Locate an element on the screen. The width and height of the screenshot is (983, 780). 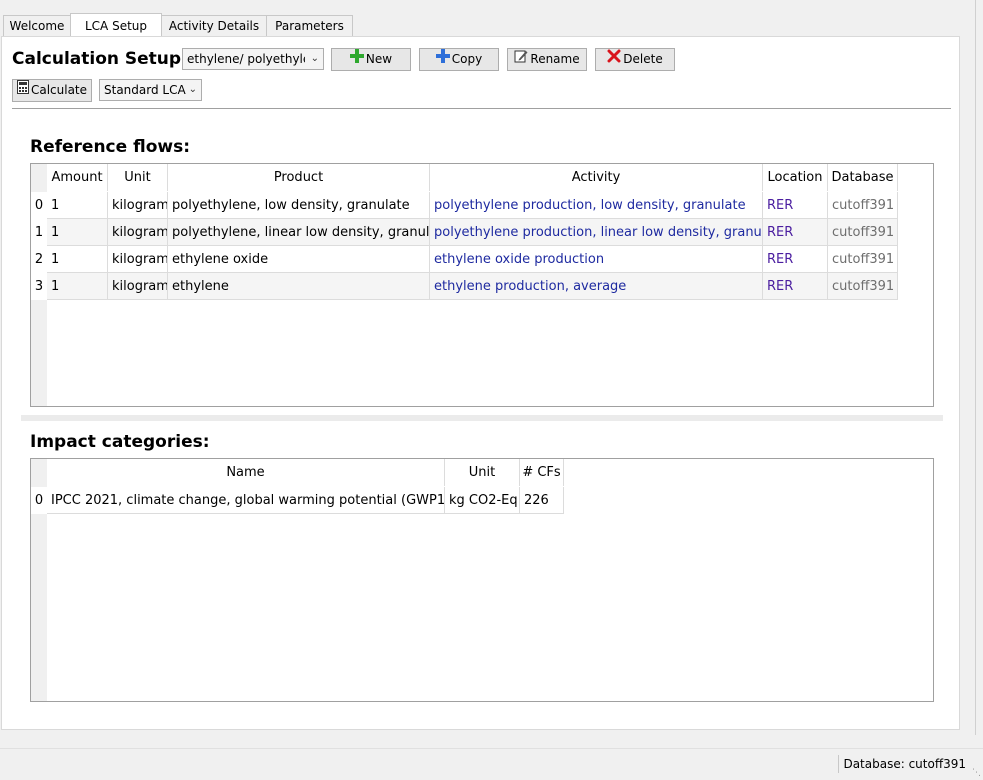
window-edge is located at coordinates (975, 367).